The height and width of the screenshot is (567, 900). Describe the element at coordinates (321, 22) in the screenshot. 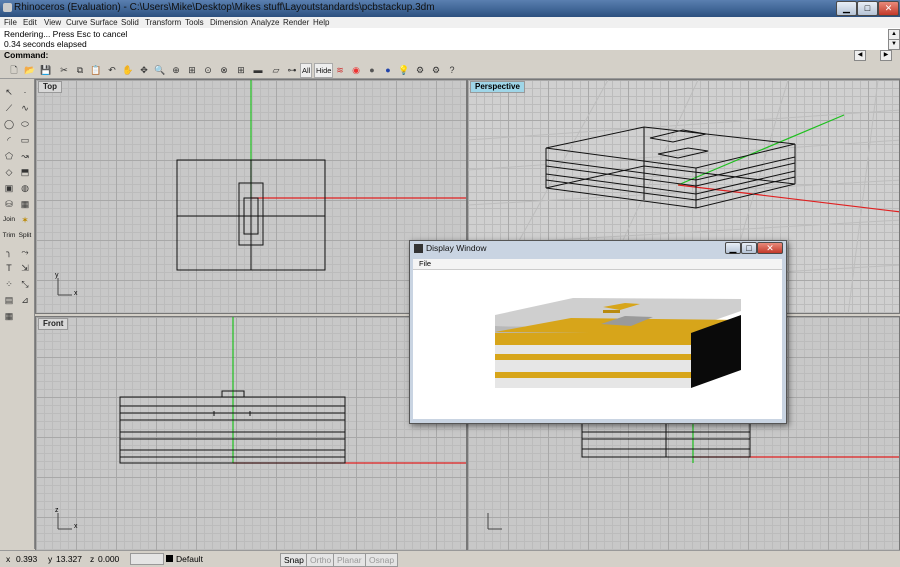

I see `menu-help: Help` at that location.